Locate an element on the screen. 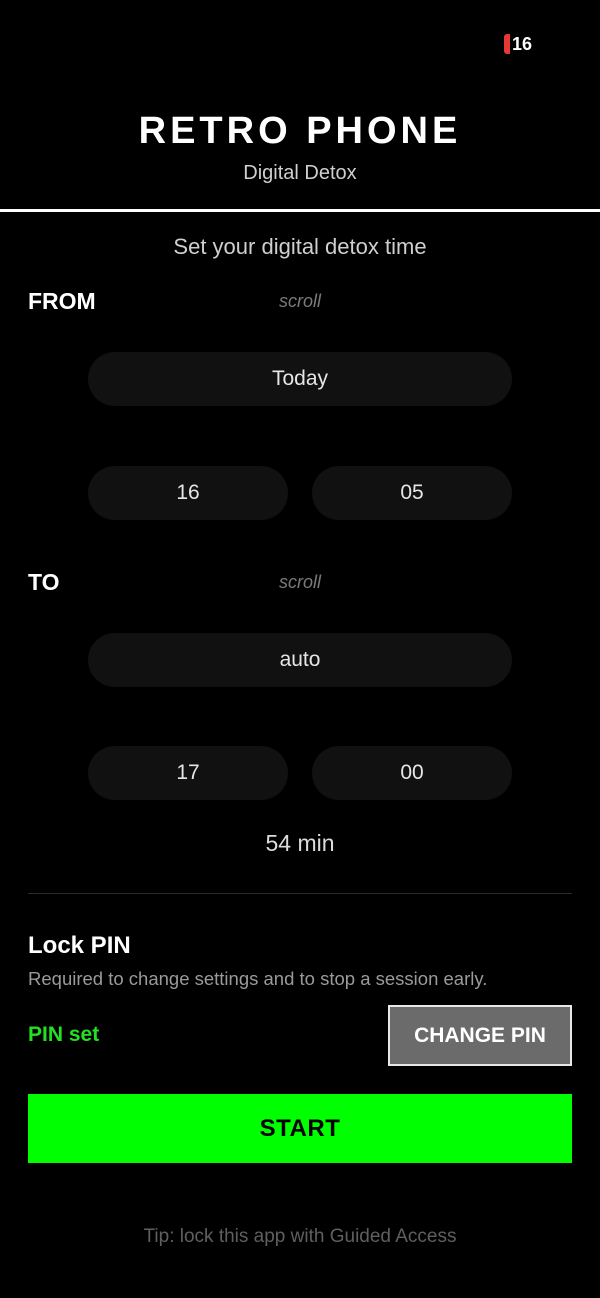 The height and width of the screenshot is (1298, 600). from-scroll-hint: scroll is located at coordinates (299, 301).